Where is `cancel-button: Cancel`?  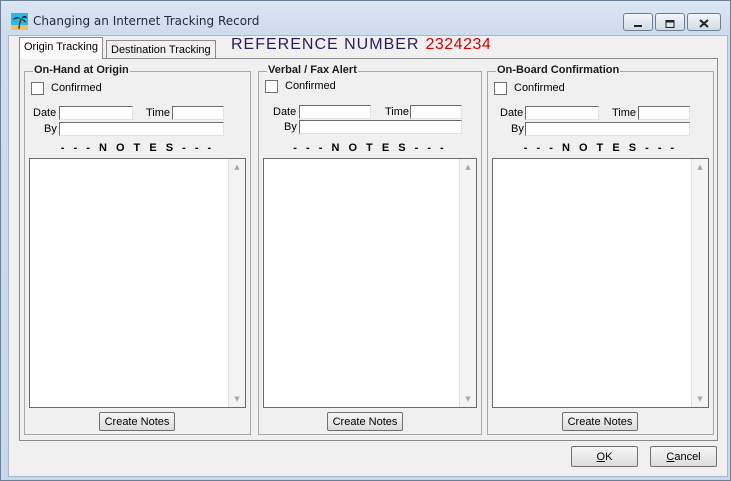 cancel-button: Cancel is located at coordinates (683, 456).